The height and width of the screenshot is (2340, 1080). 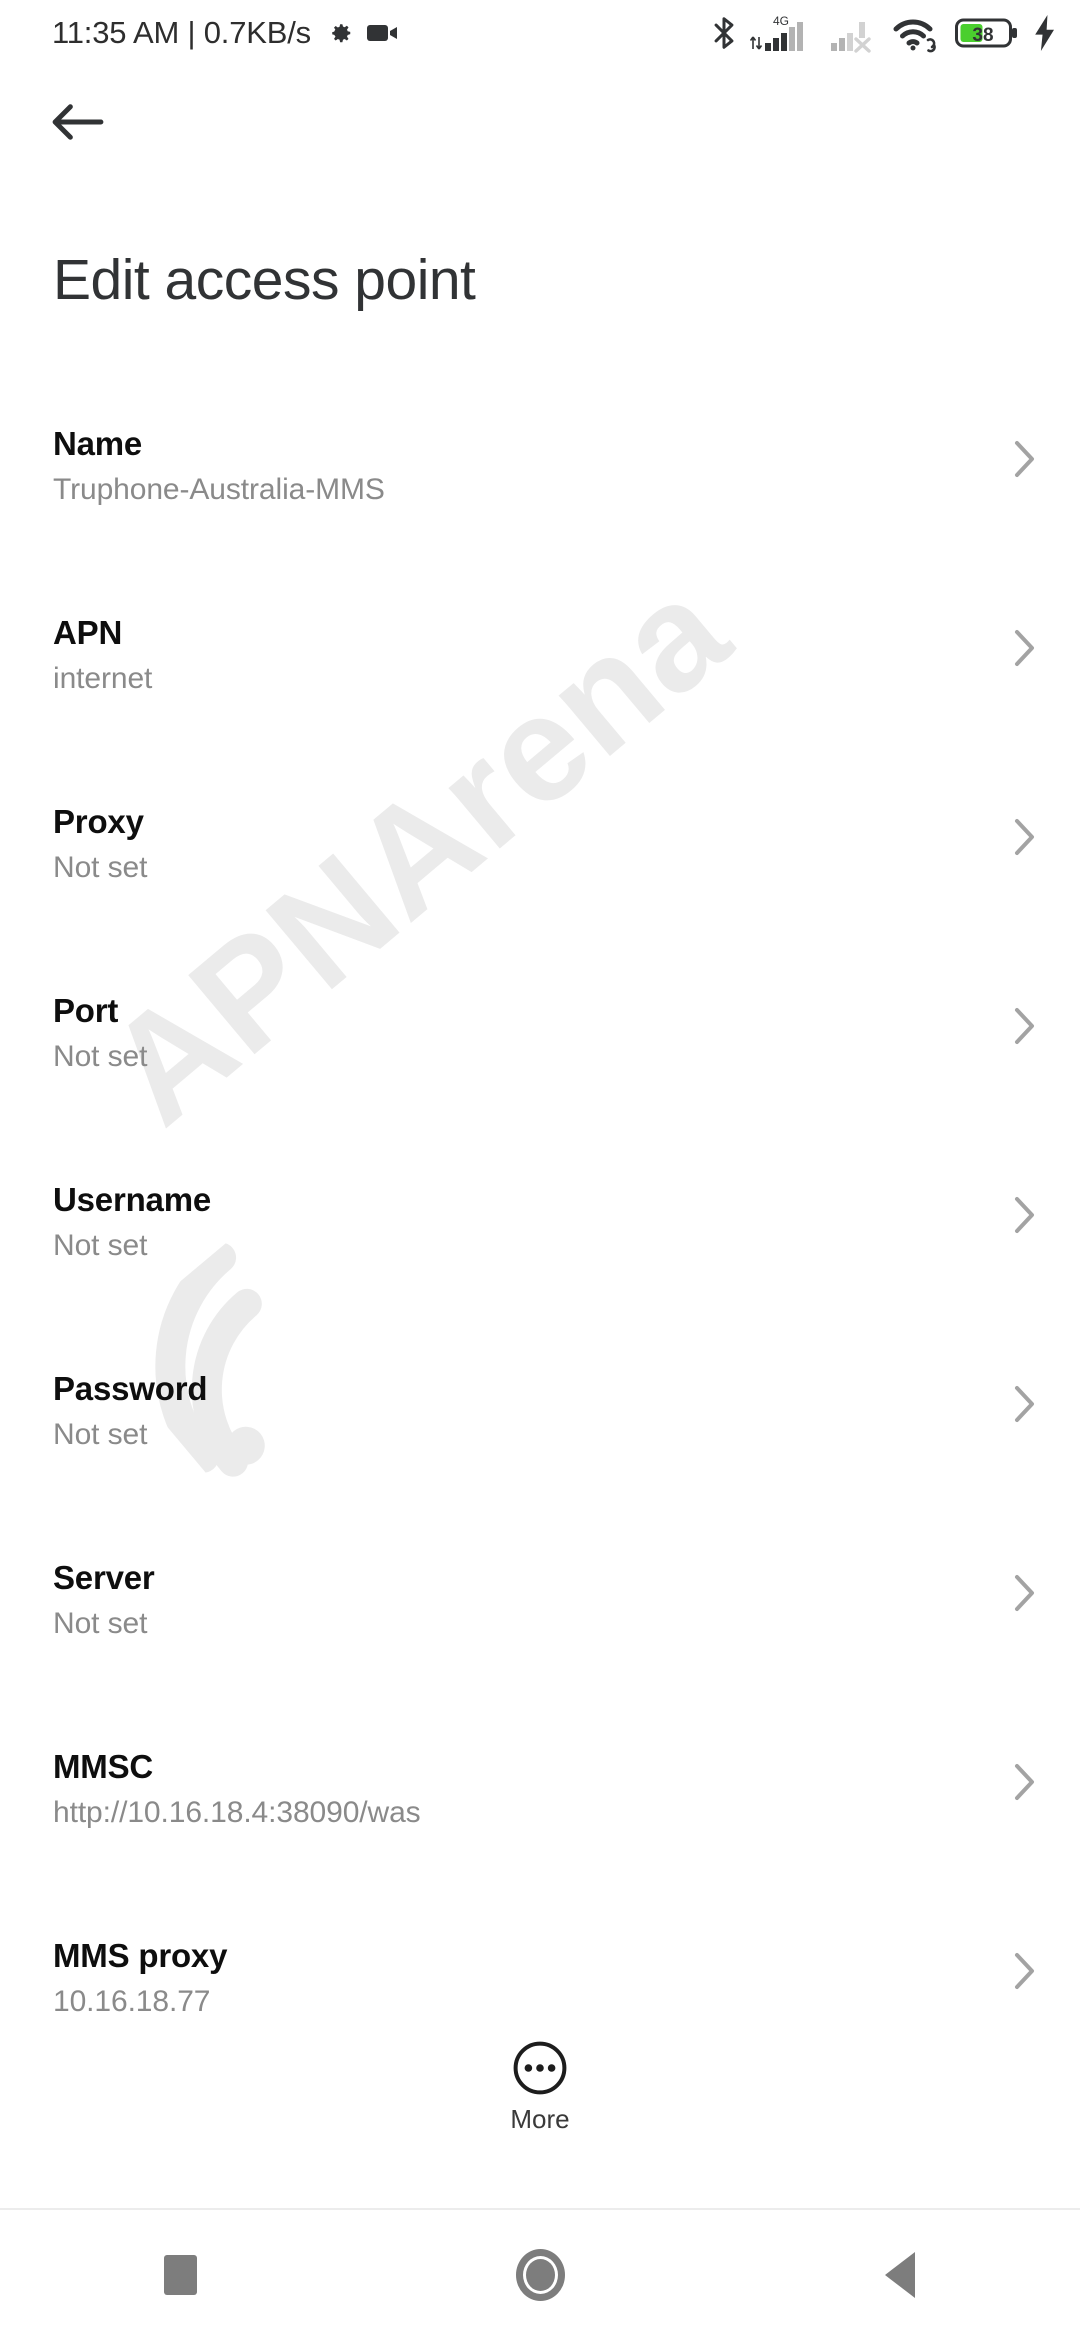 What do you see at coordinates (130, 1388) in the screenshot?
I see `apn-row-label: Password` at bounding box center [130, 1388].